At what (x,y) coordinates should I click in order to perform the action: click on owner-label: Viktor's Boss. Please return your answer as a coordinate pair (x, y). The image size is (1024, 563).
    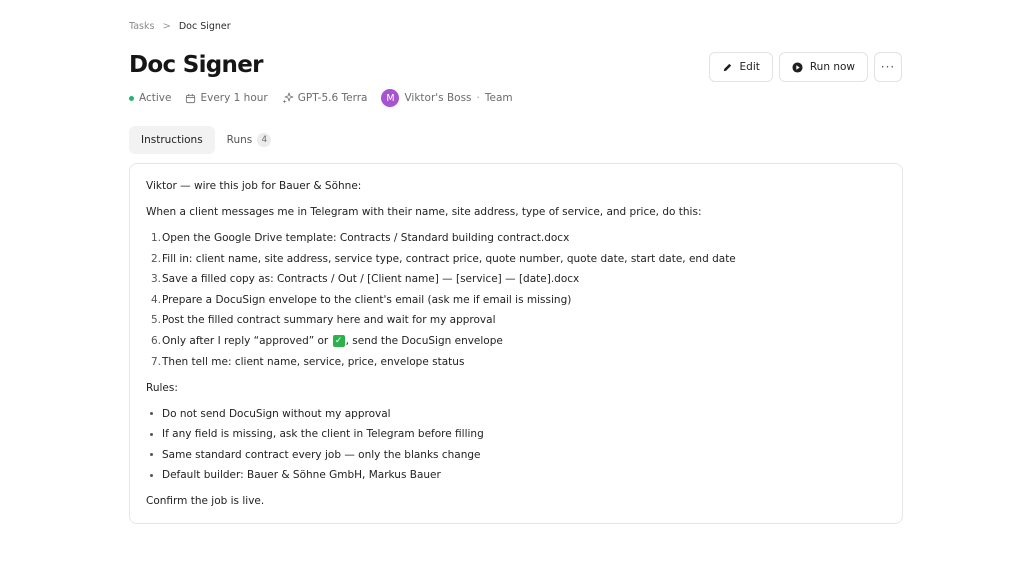
    Looking at the image, I should click on (438, 98).